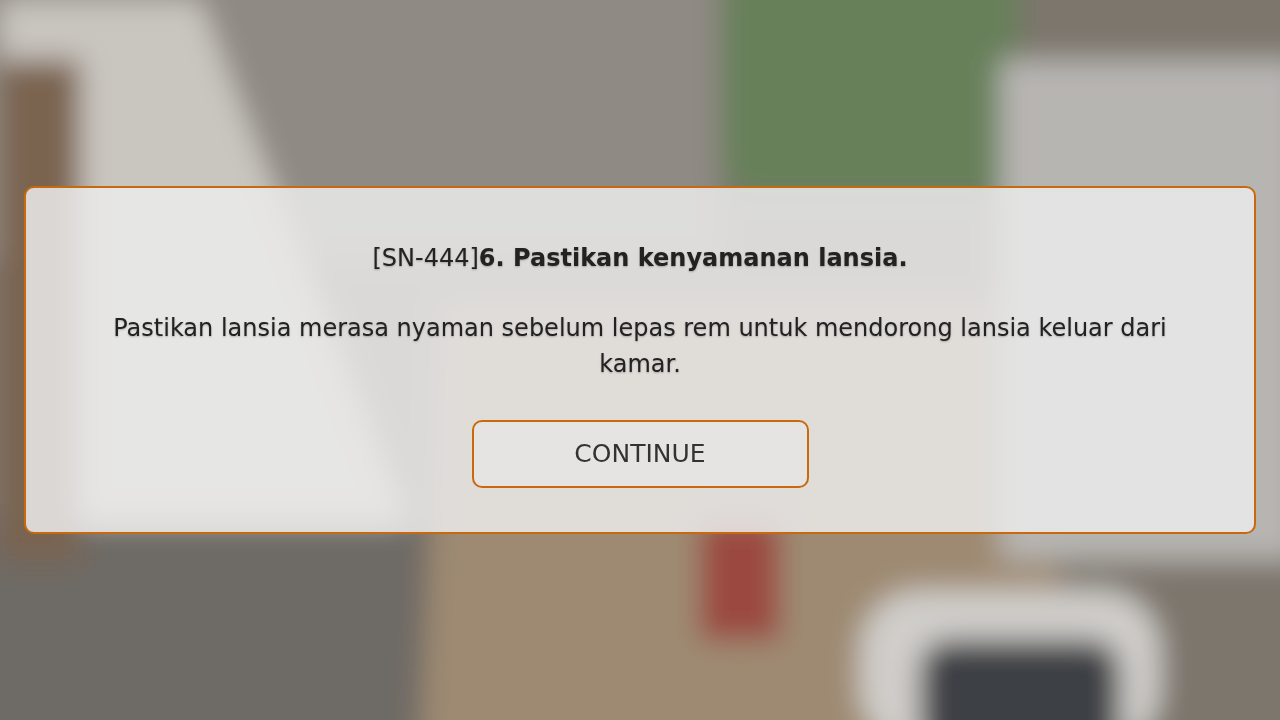  Describe the element at coordinates (640, 258) in the screenshot. I see `dialog-title: [SN-444]6. Pastikan kenyamanan lansia.` at that location.